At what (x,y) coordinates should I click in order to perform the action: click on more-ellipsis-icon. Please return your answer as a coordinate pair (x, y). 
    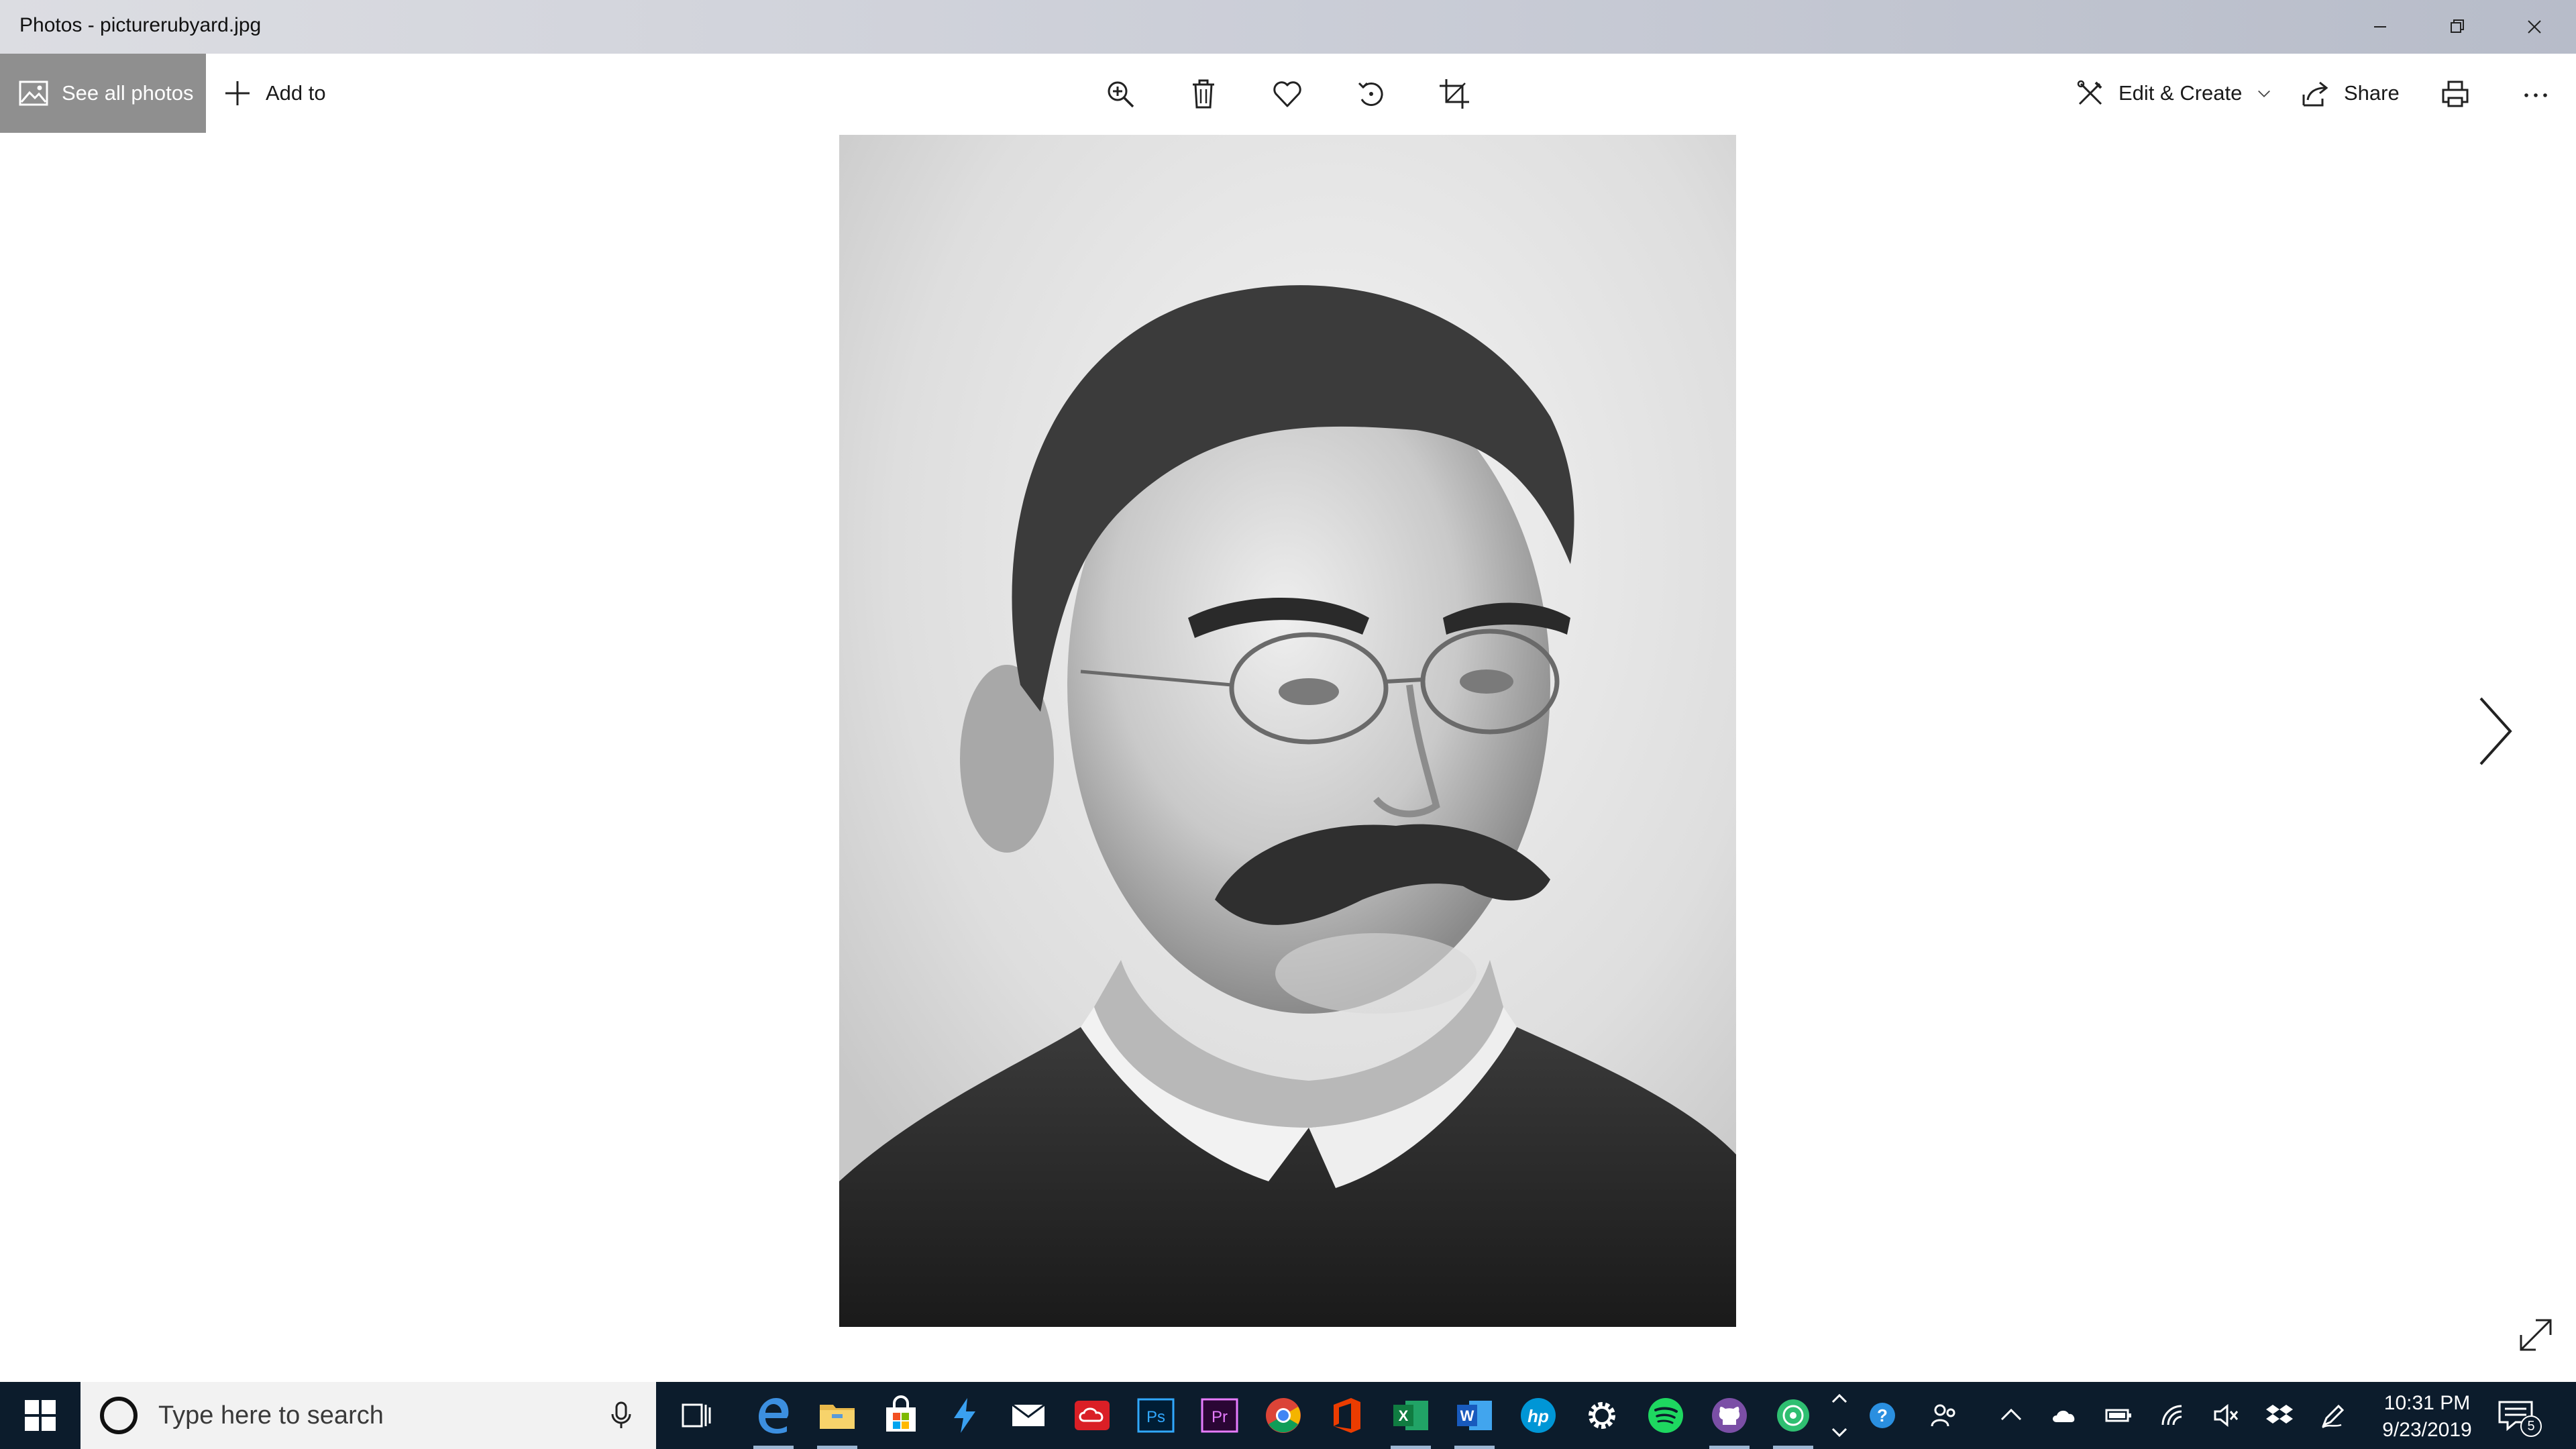
    Looking at the image, I should click on (2535, 95).